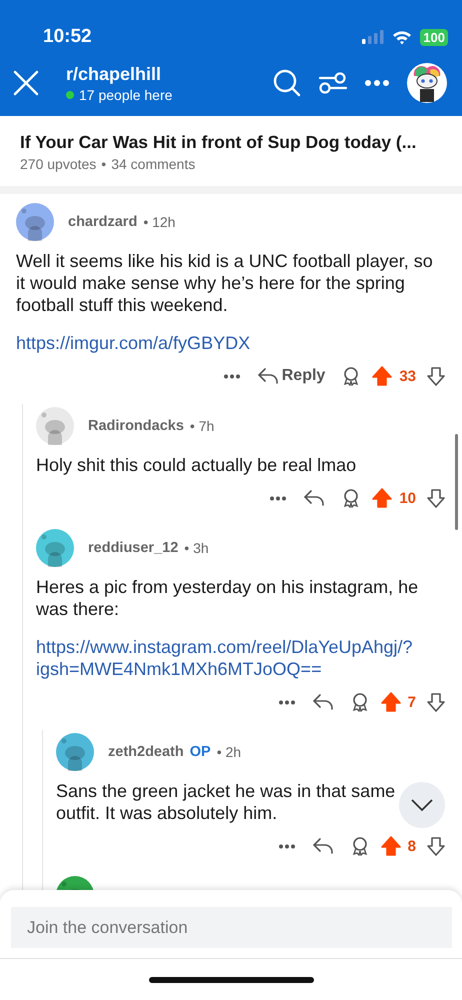  What do you see at coordinates (125, 94) in the screenshot?
I see `online-count: 17 people here` at bounding box center [125, 94].